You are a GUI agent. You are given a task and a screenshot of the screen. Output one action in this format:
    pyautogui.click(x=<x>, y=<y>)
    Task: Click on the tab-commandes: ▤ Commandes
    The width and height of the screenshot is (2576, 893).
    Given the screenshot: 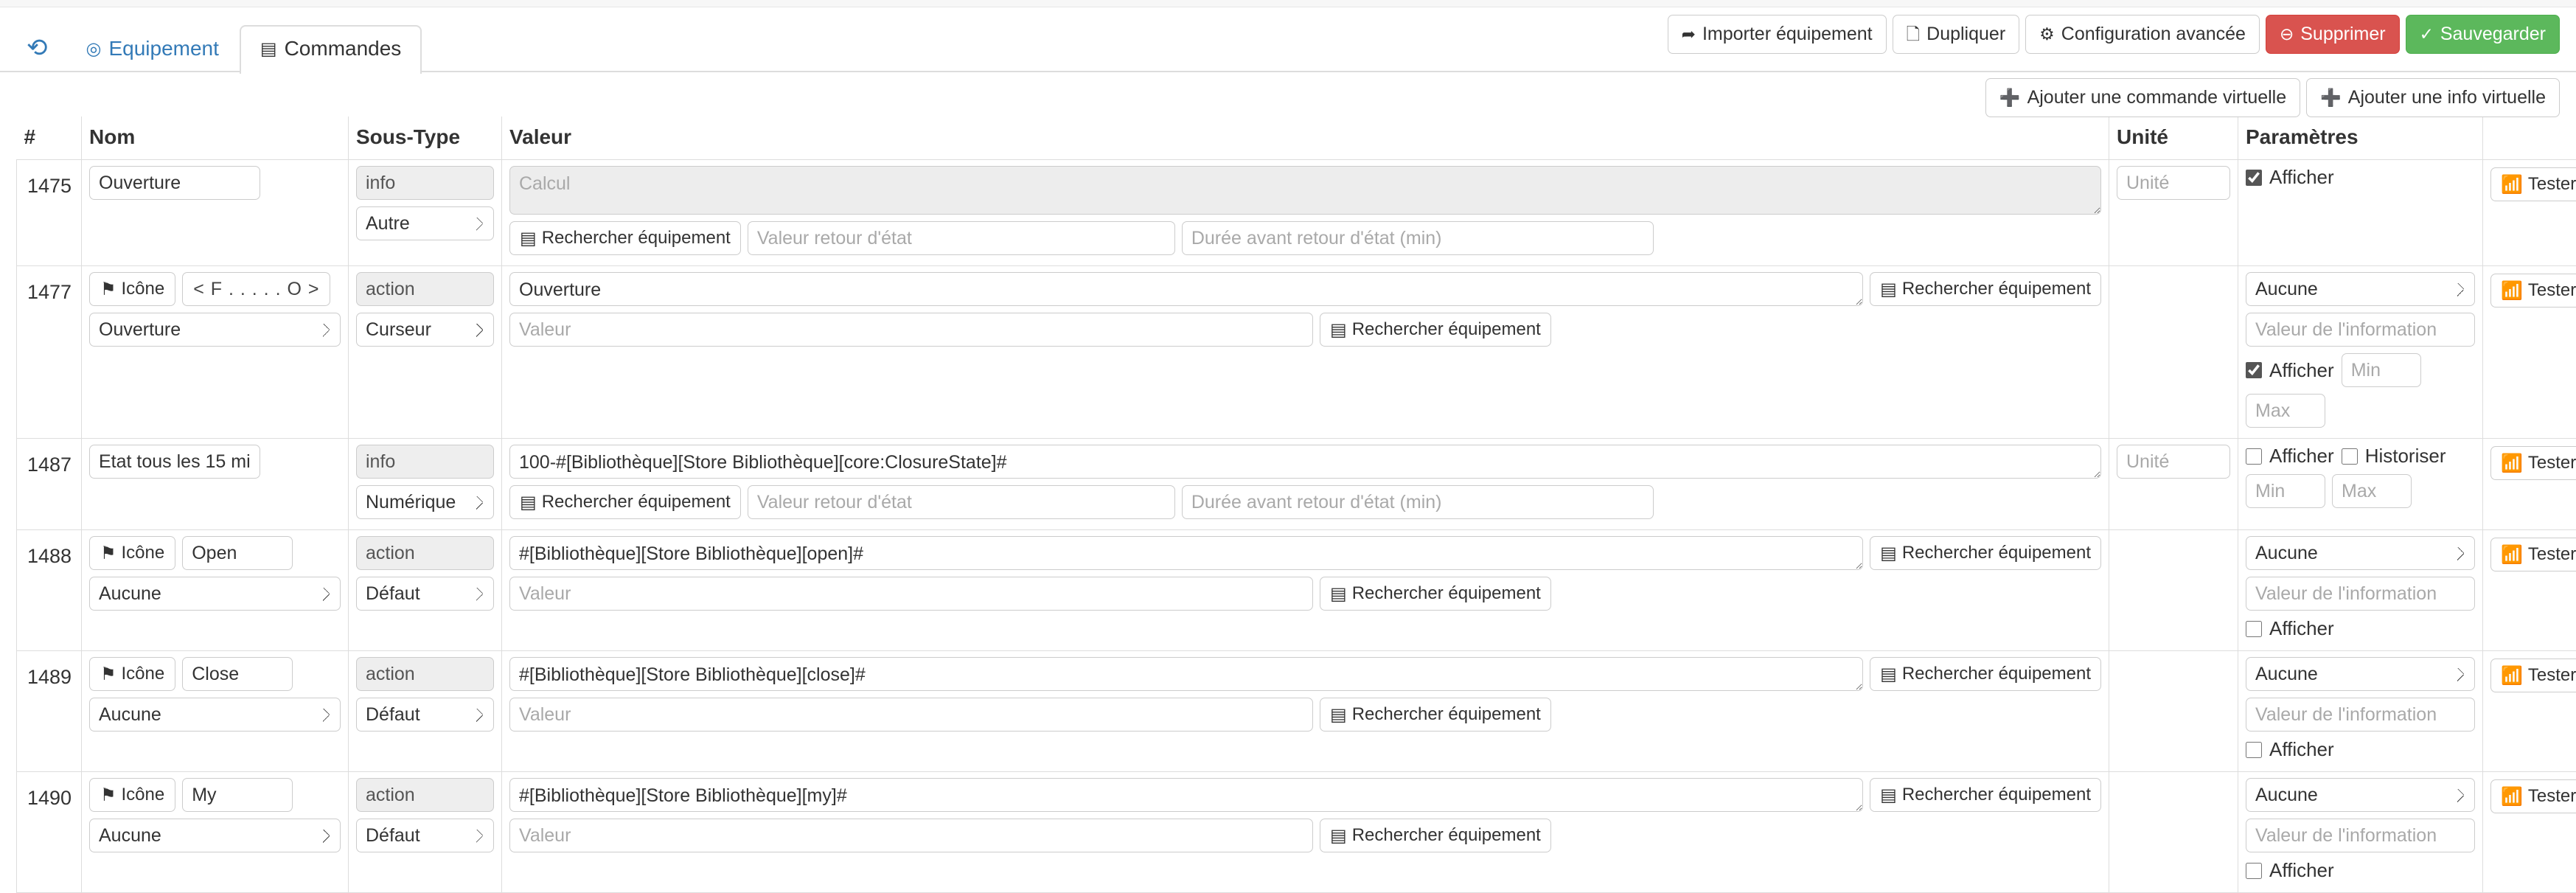 What is the action you would take?
    pyautogui.click(x=331, y=50)
    